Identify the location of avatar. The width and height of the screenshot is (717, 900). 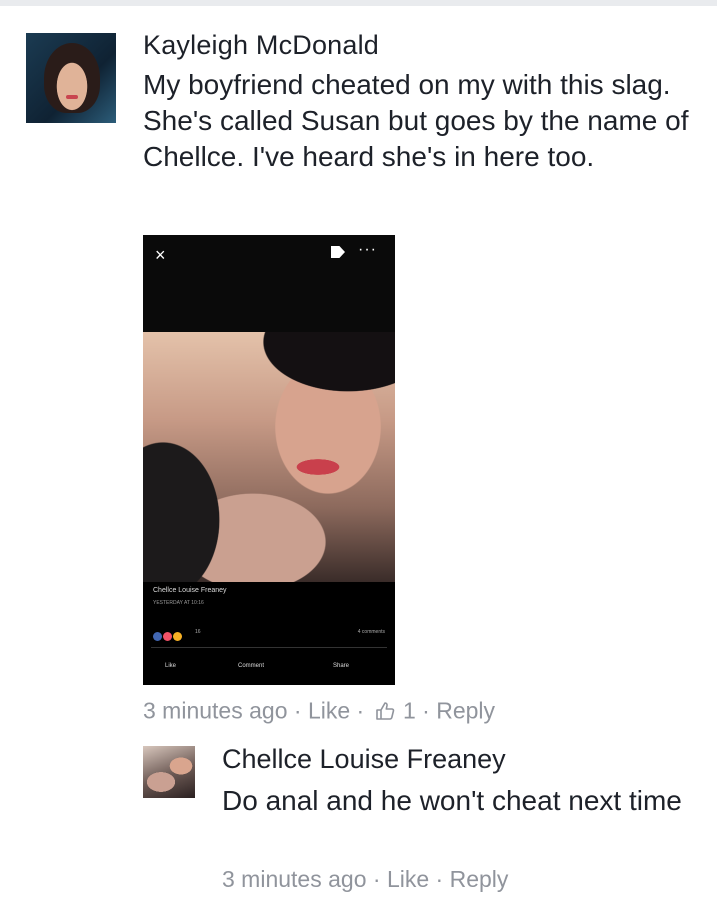
(71, 78).